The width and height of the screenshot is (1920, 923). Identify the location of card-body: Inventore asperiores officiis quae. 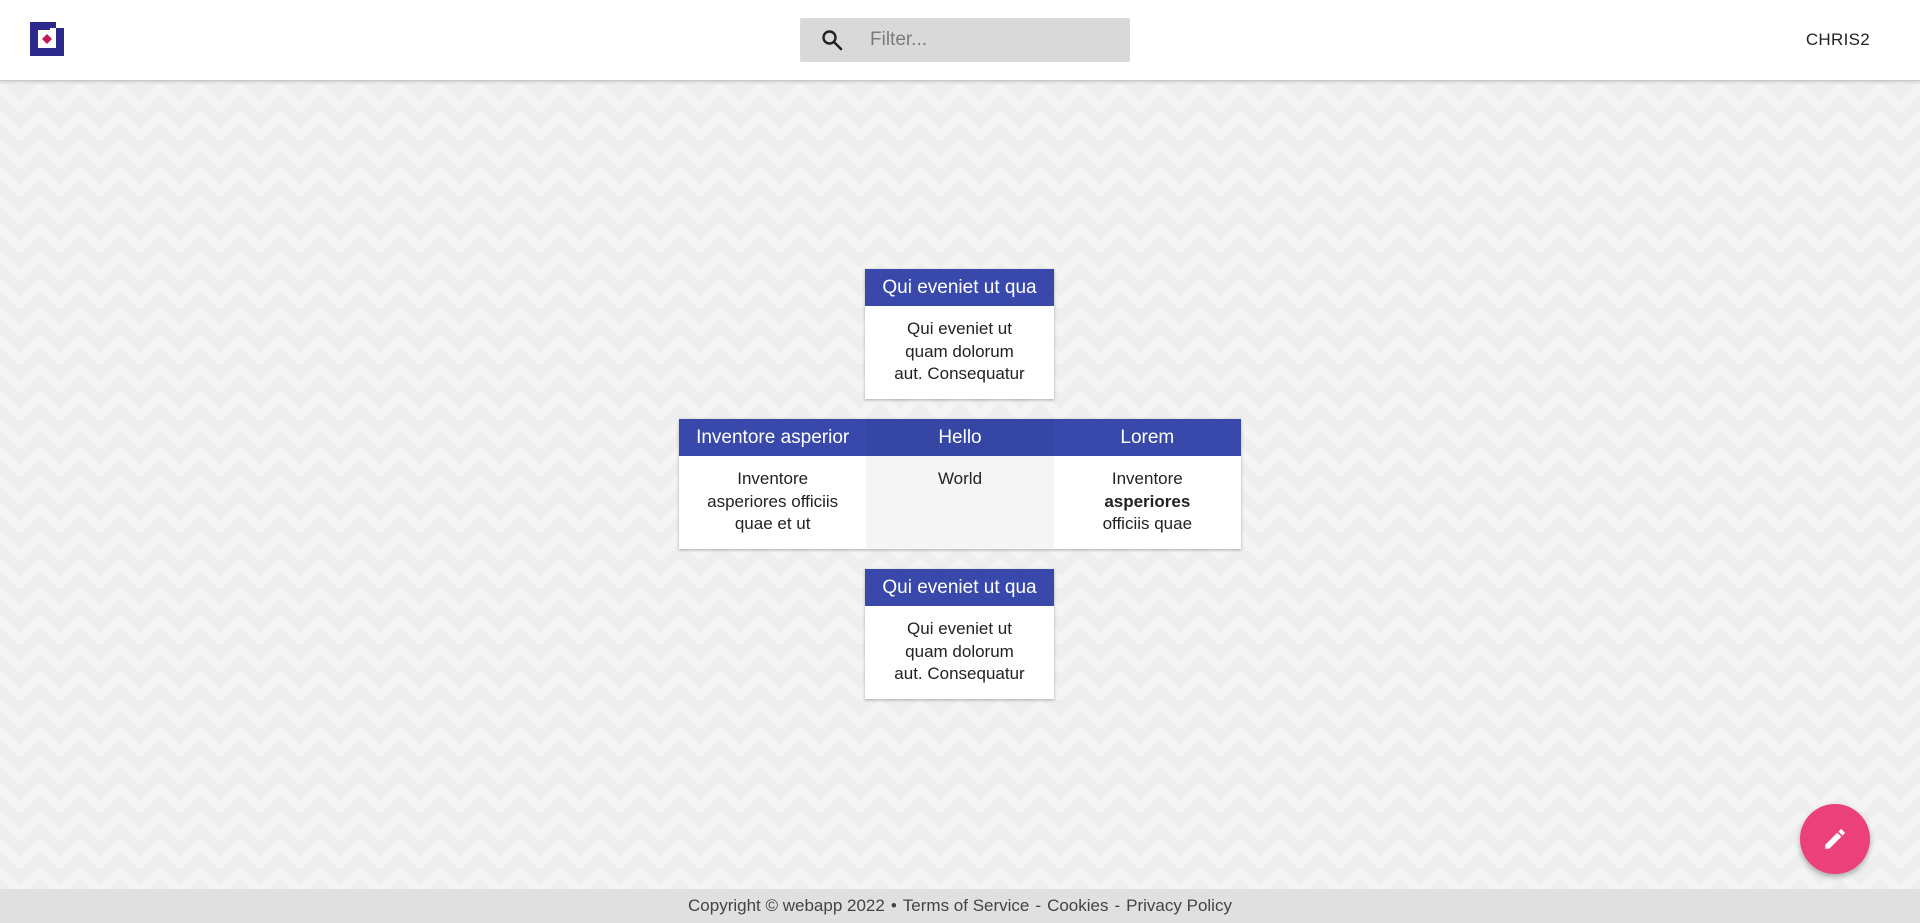
(1147, 496).